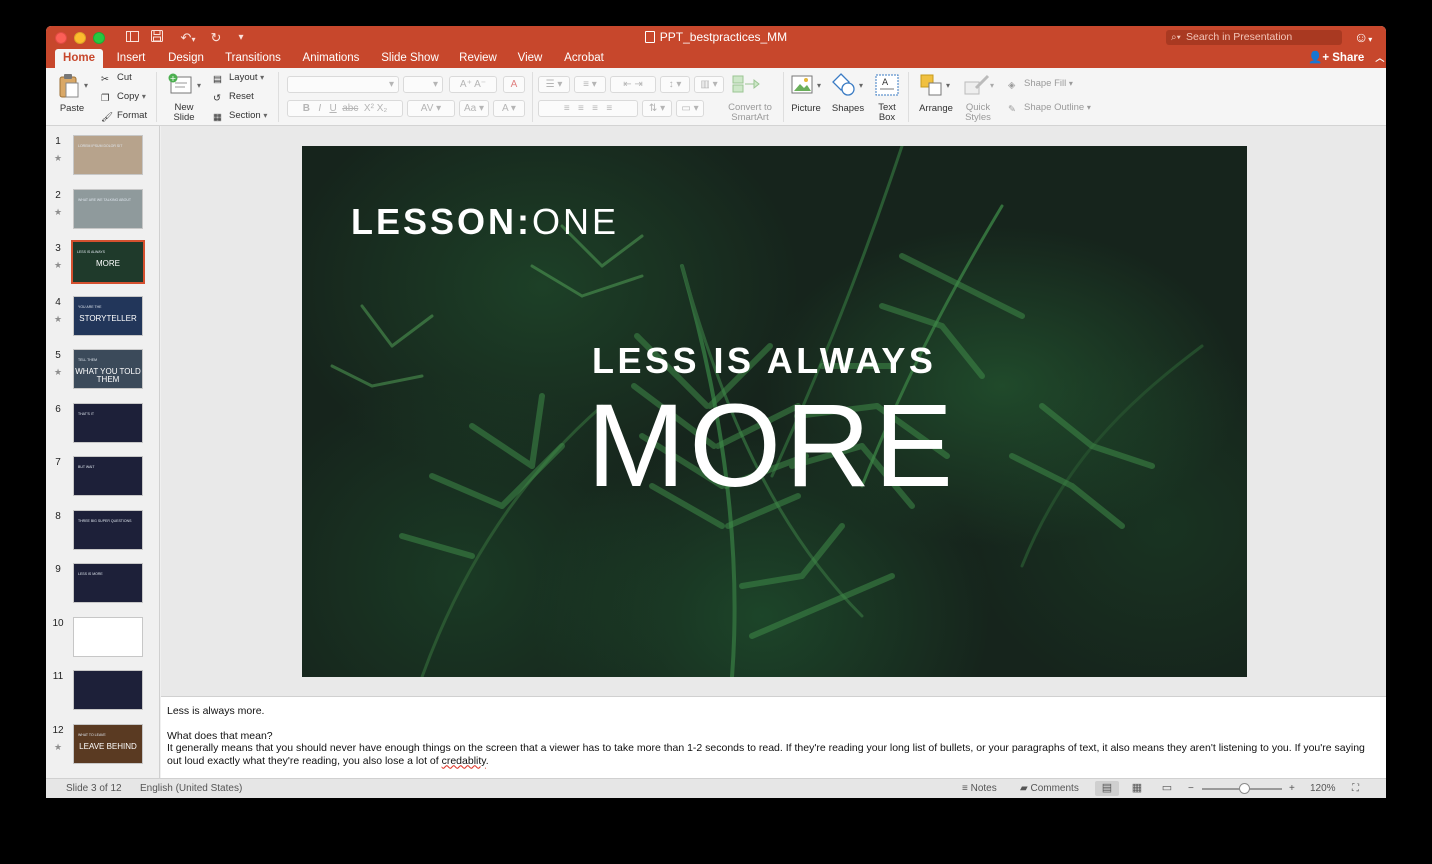 The width and height of the screenshot is (1432, 864). Describe the element at coordinates (123, 97) in the screenshot. I see `copy-button: ❐ Copy ▾` at that location.